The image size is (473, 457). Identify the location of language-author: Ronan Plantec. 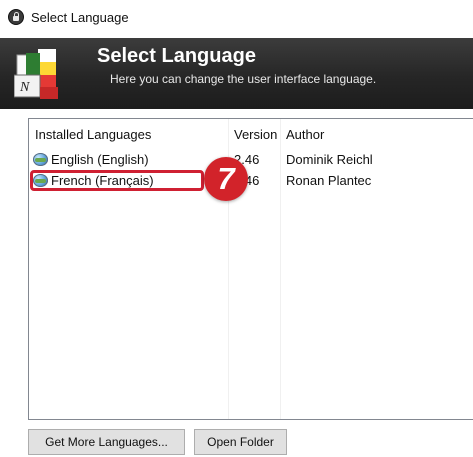
(329, 180).